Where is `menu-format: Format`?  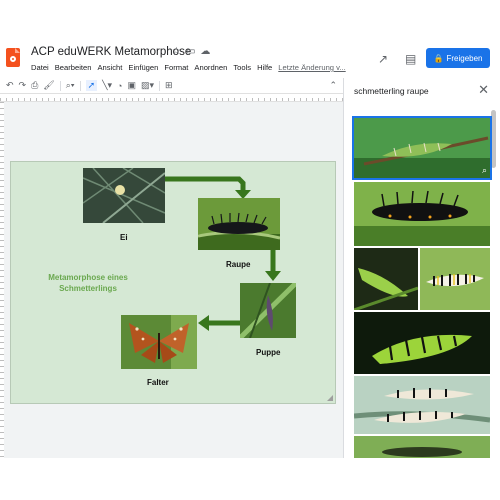
menu-format: Format is located at coordinates (176, 67).